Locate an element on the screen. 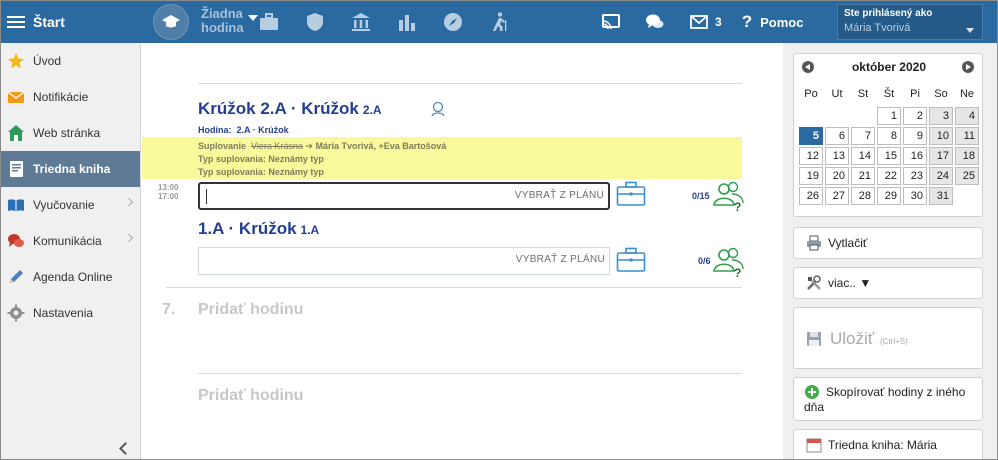 The image size is (998, 460). bar-chart-icon is located at coordinates (407, 22).